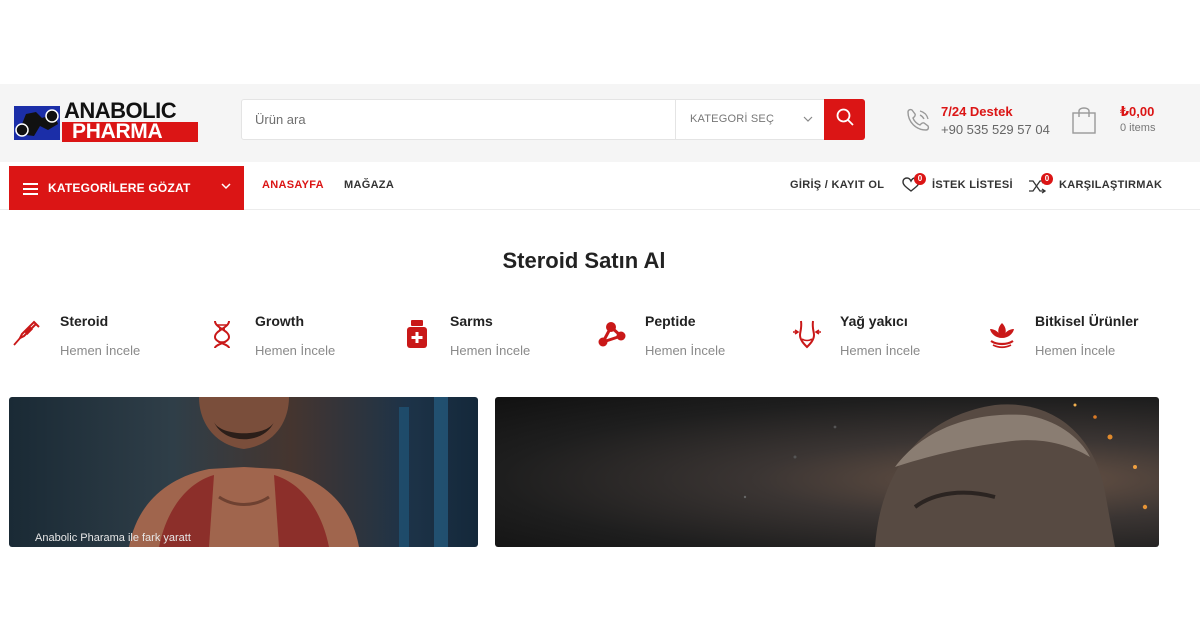  I want to click on promo-banner-right, so click(827, 472).